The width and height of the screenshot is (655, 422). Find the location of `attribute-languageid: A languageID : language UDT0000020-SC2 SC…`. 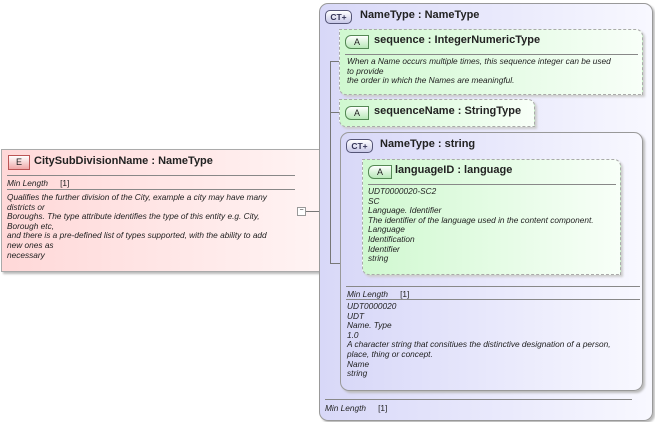

attribute-languageid: A languageID : language UDT0000020-SC2 SC… is located at coordinates (491, 217).